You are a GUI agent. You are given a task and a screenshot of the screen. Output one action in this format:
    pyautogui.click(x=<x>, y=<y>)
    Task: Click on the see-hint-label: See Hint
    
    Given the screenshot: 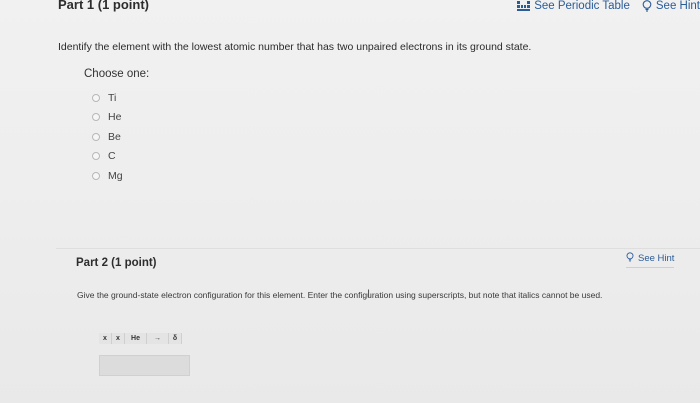 What is the action you would take?
    pyautogui.click(x=677, y=6)
    